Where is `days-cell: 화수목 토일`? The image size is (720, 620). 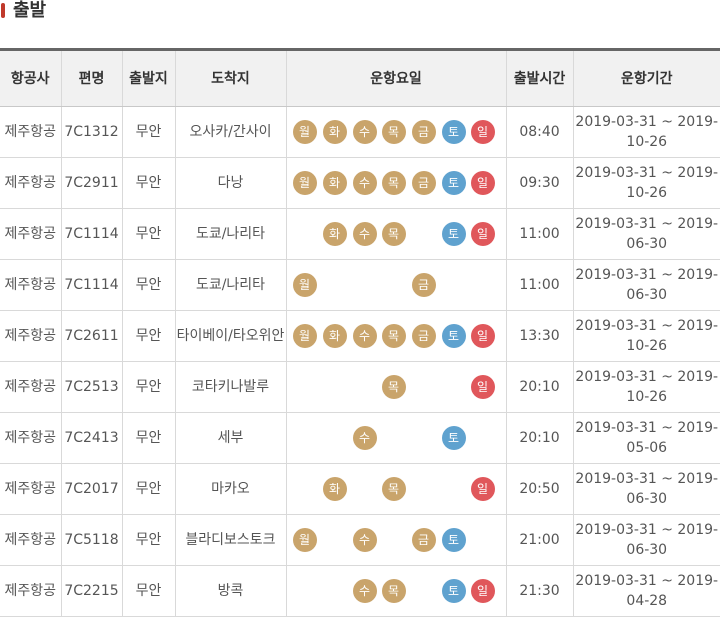 days-cell: 화수목 토일 is located at coordinates (396, 234).